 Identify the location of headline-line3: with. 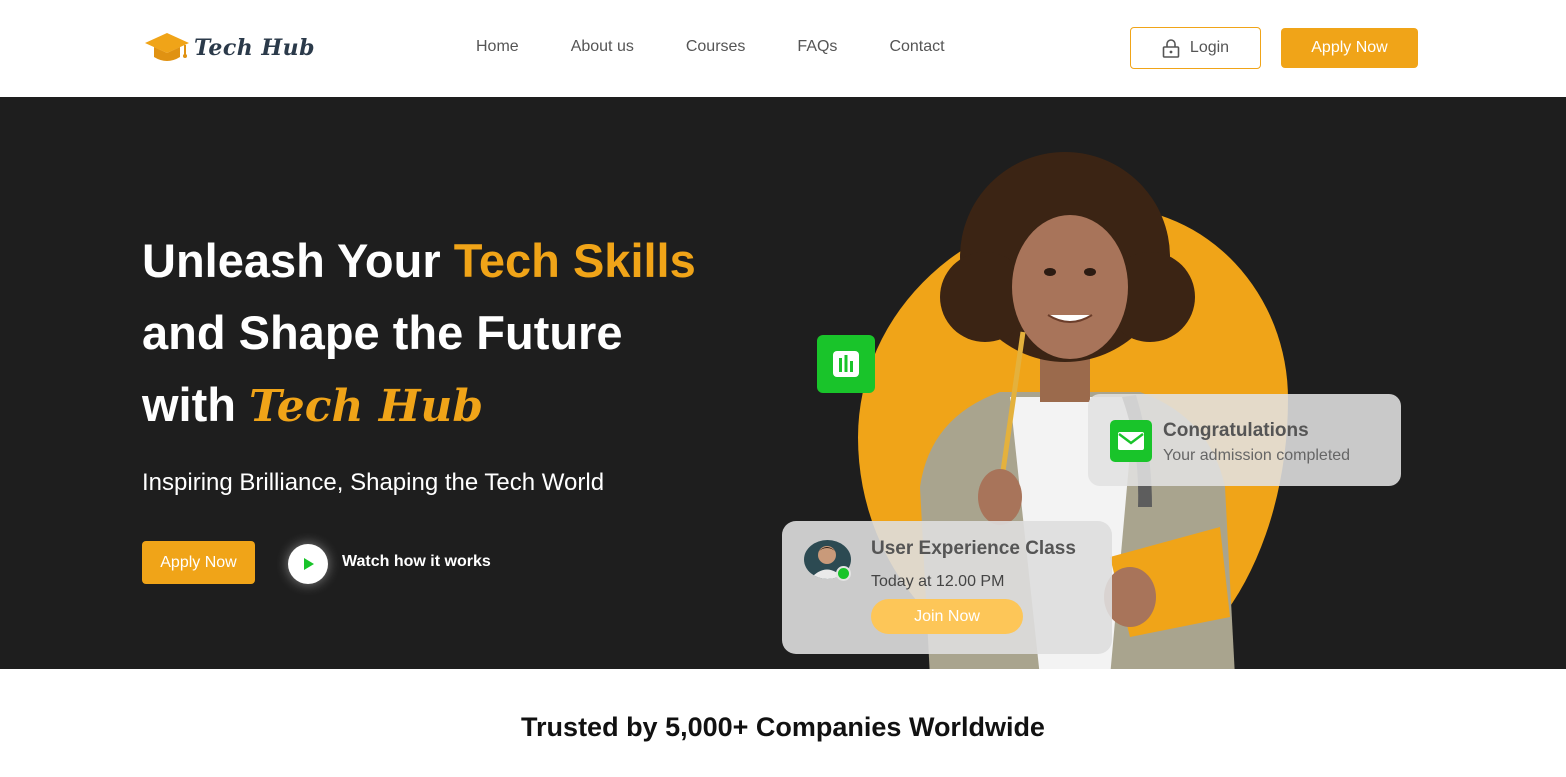
(196, 404).